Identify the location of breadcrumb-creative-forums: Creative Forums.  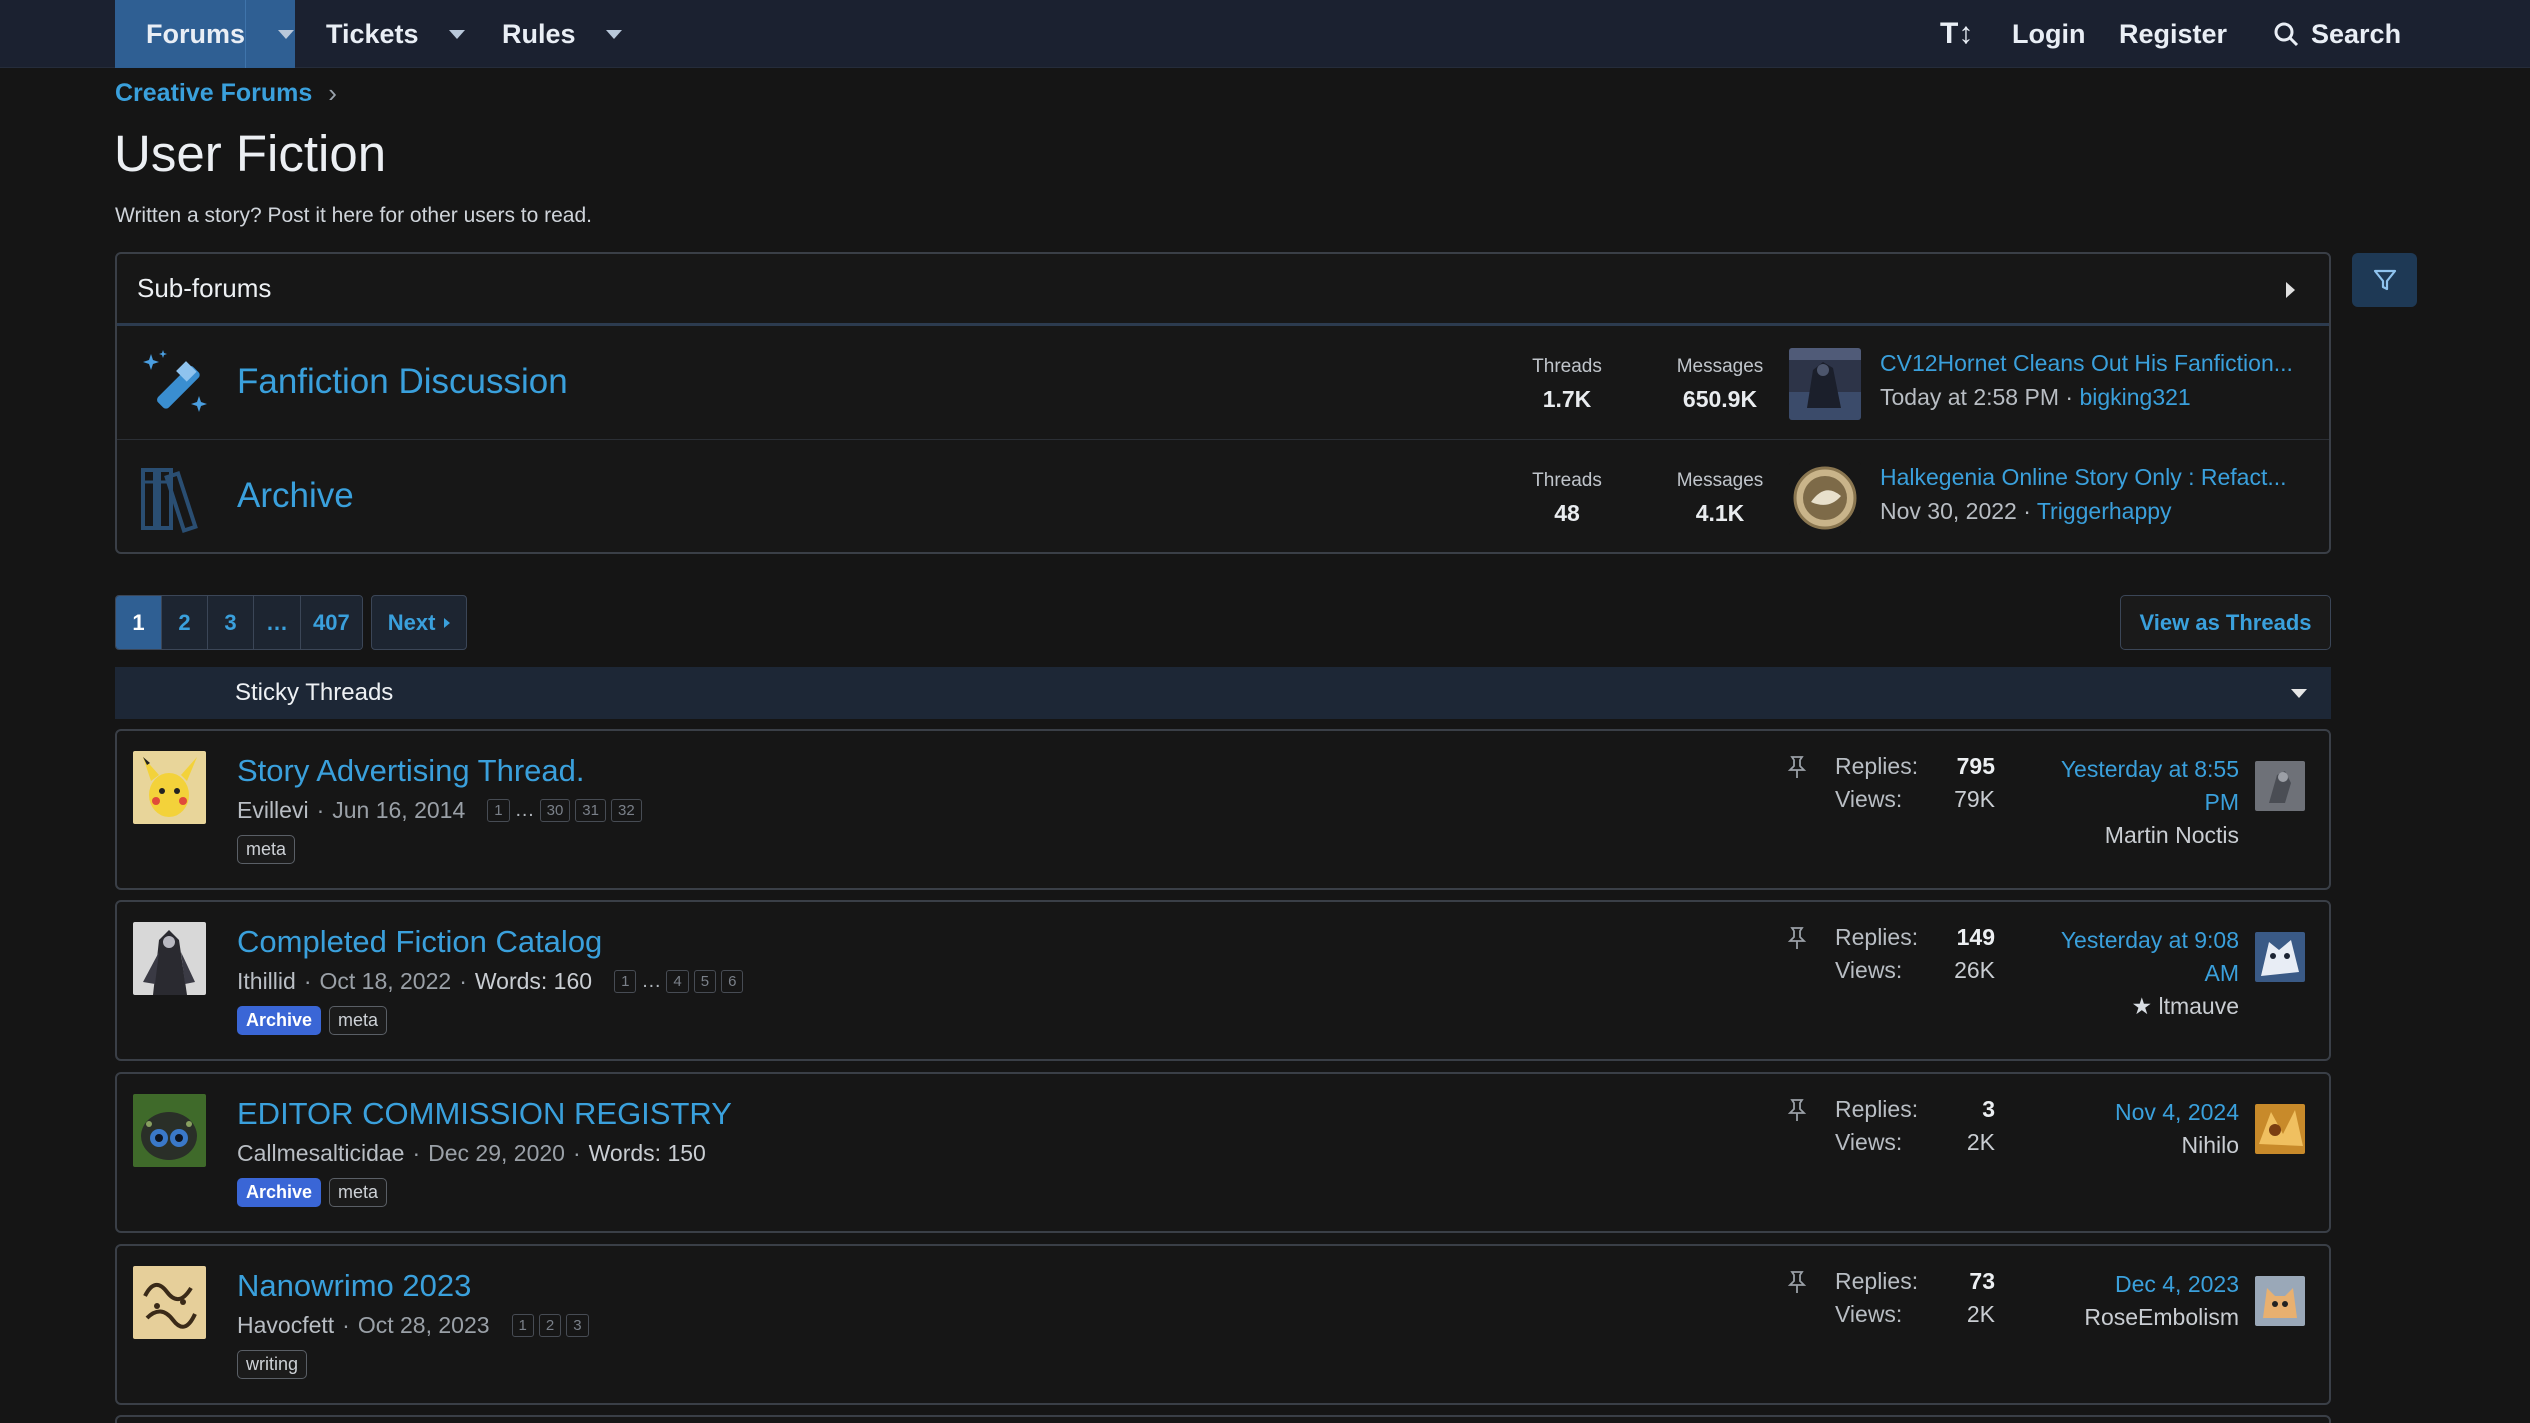
(213, 93).